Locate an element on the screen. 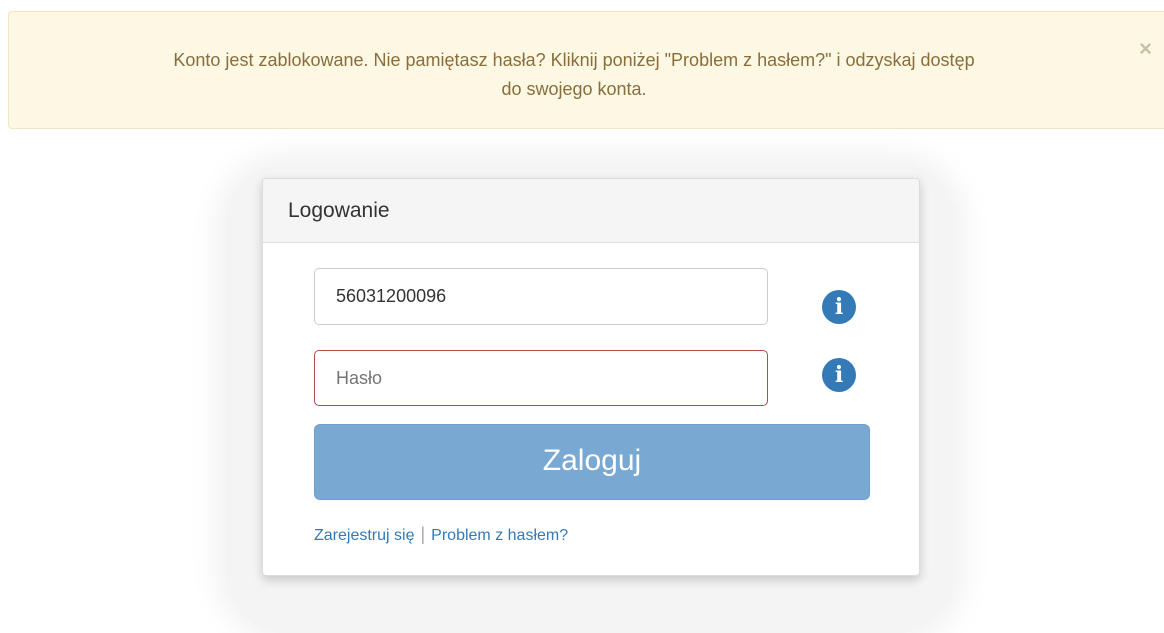 This screenshot has height=633, width=1164. register-link: Zarejestruj się is located at coordinates (364, 535).